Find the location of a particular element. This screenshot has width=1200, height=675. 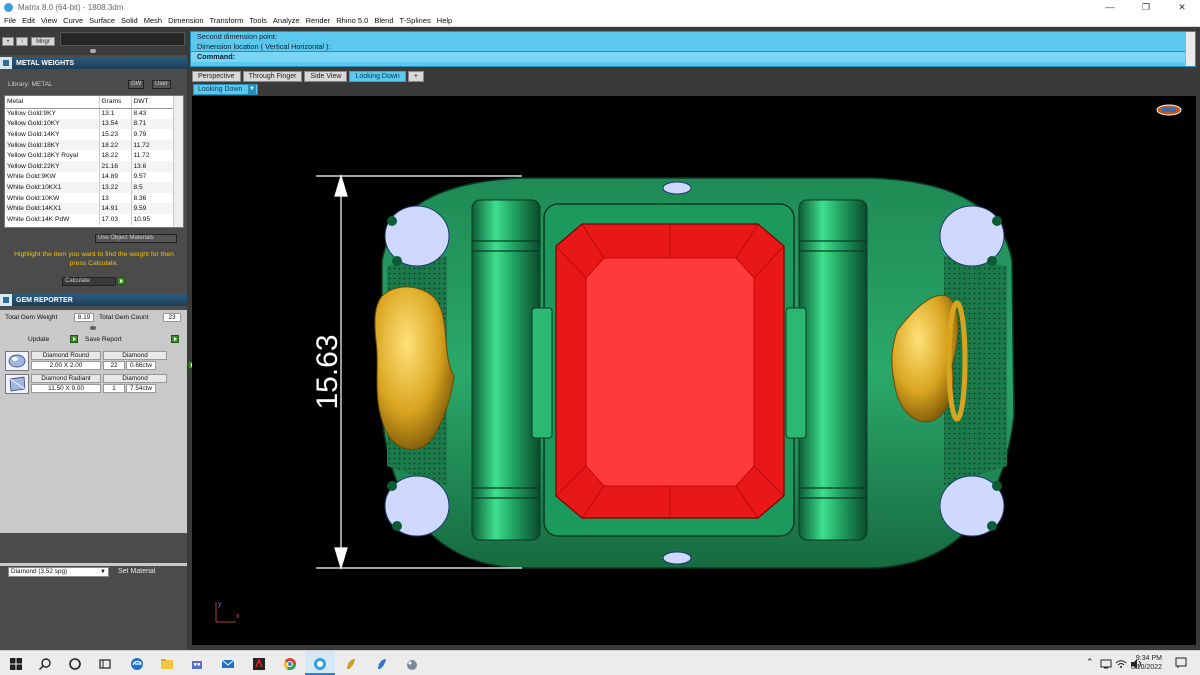

calculate-field: Calculate is located at coordinates (89, 281).